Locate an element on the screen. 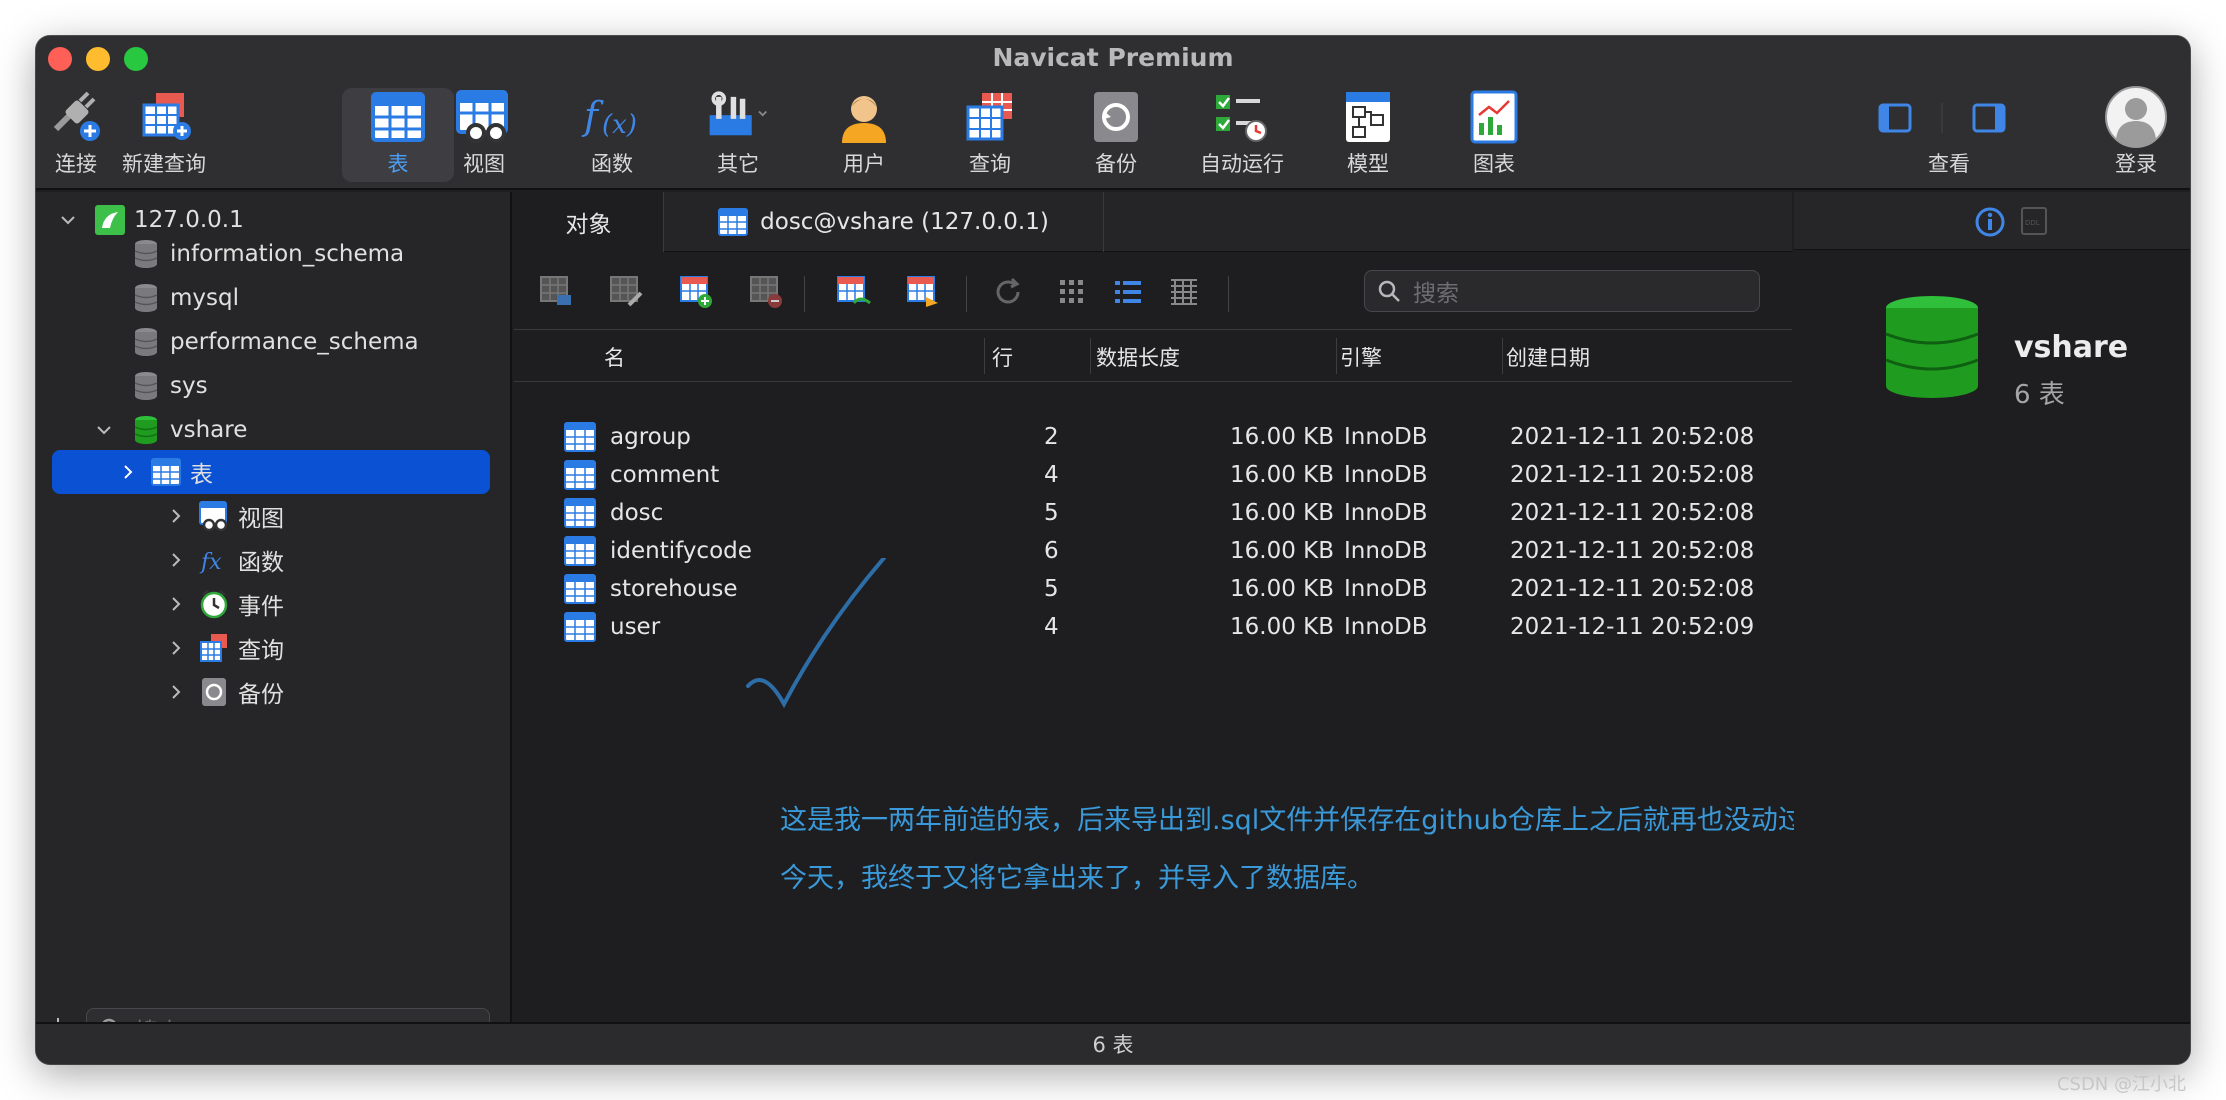 The width and height of the screenshot is (2226, 1100). list-view-button is located at coordinates (1128, 292).